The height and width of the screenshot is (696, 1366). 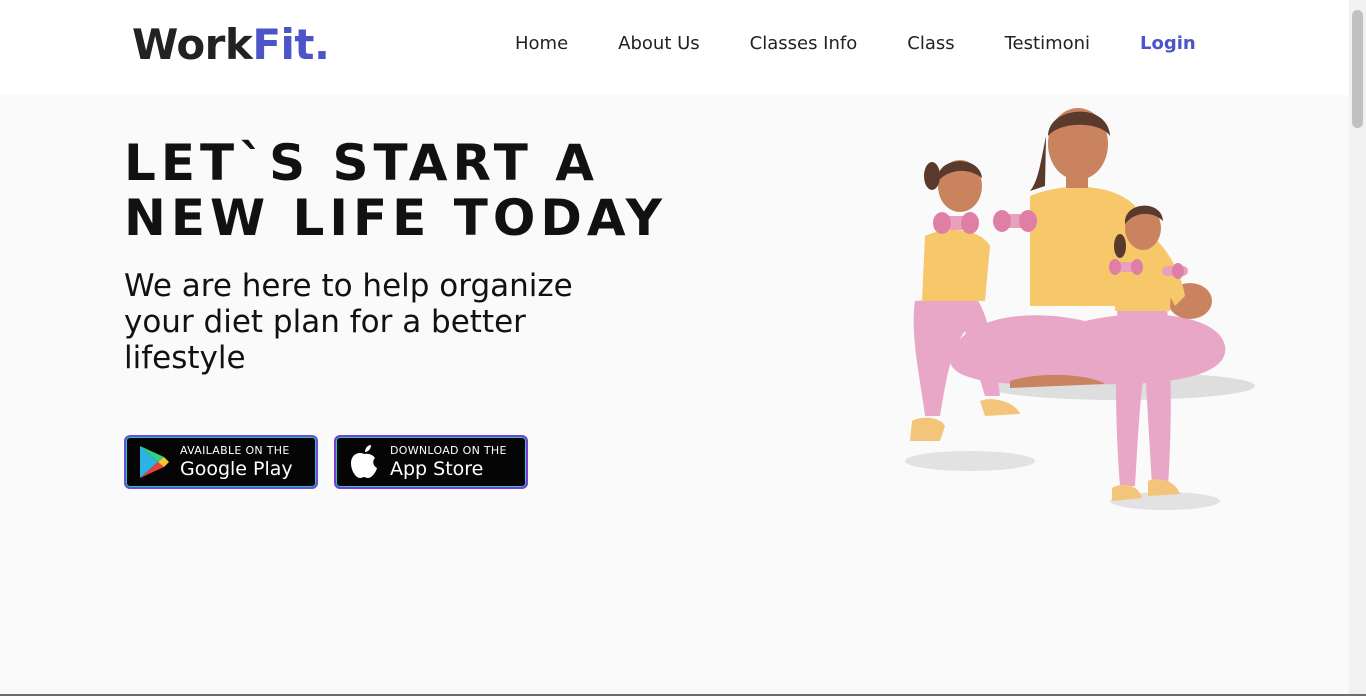 I want to click on google-play-icon, so click(x=154, y=462).